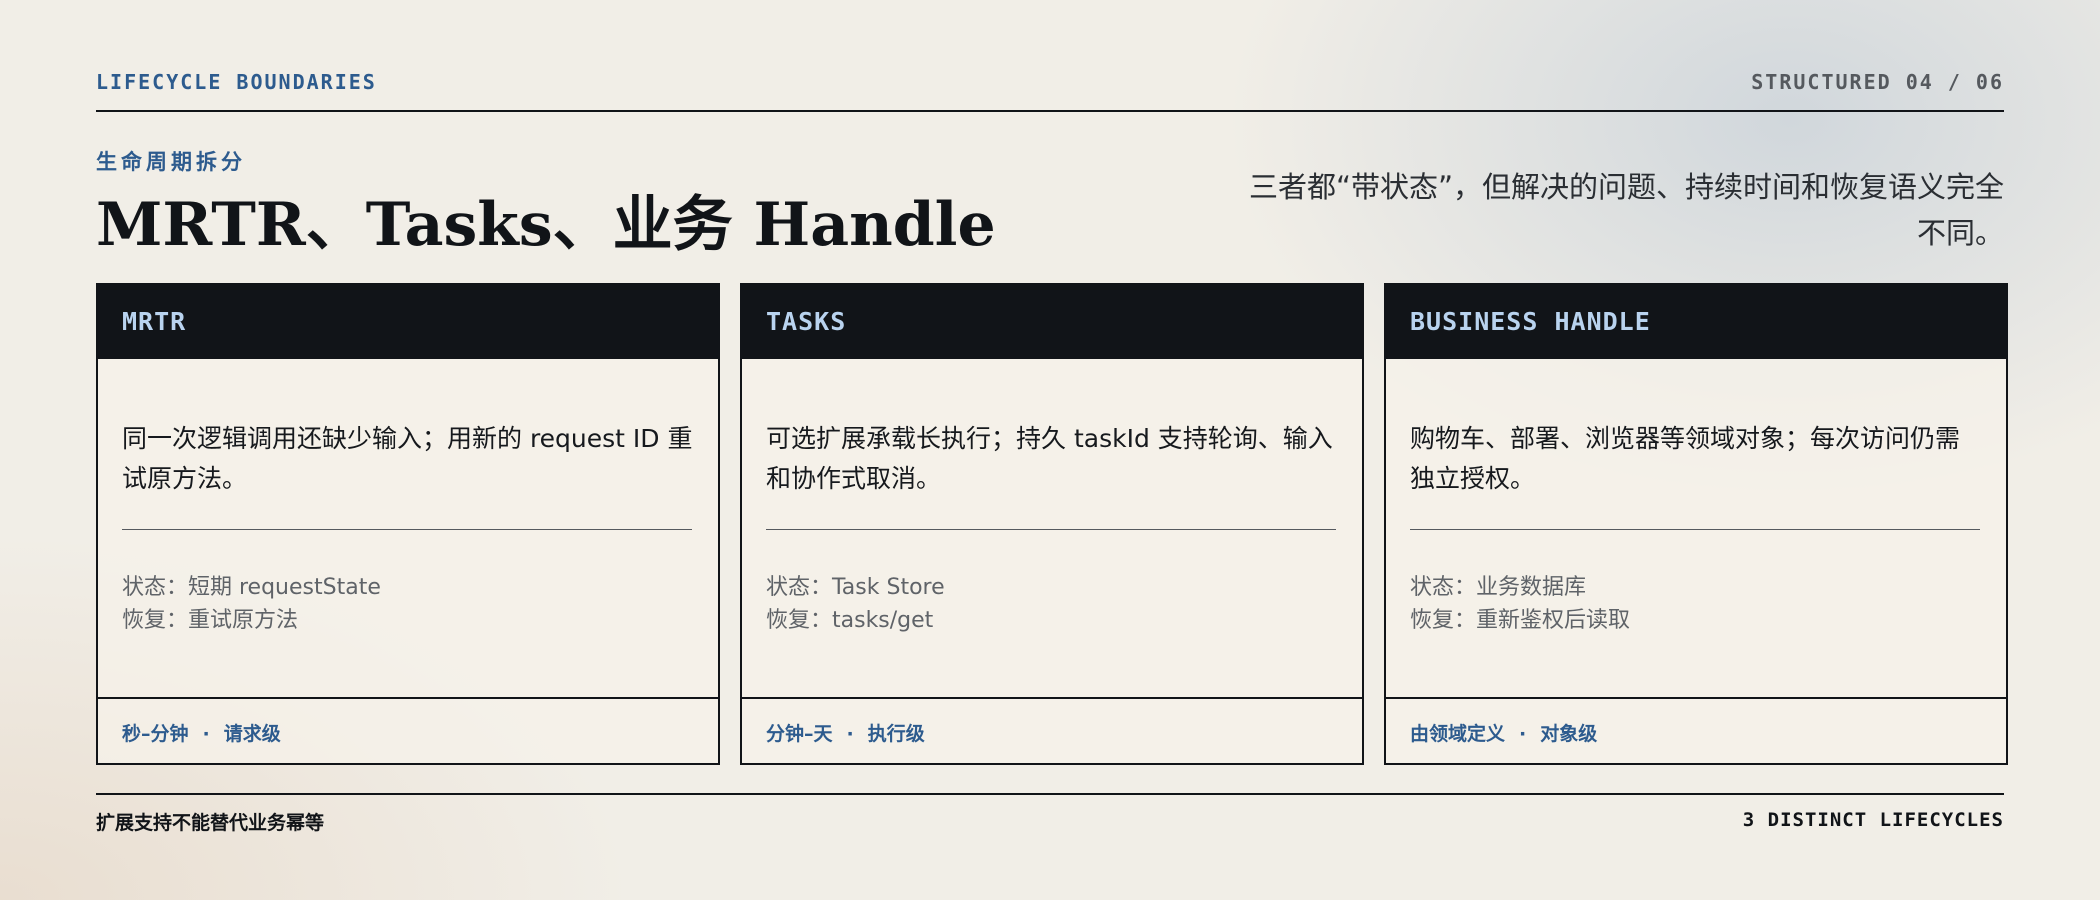 The width and height of the screenshot is (2100, 900). I want to click on card-duration: 由领域定义, so click(1458, 734).